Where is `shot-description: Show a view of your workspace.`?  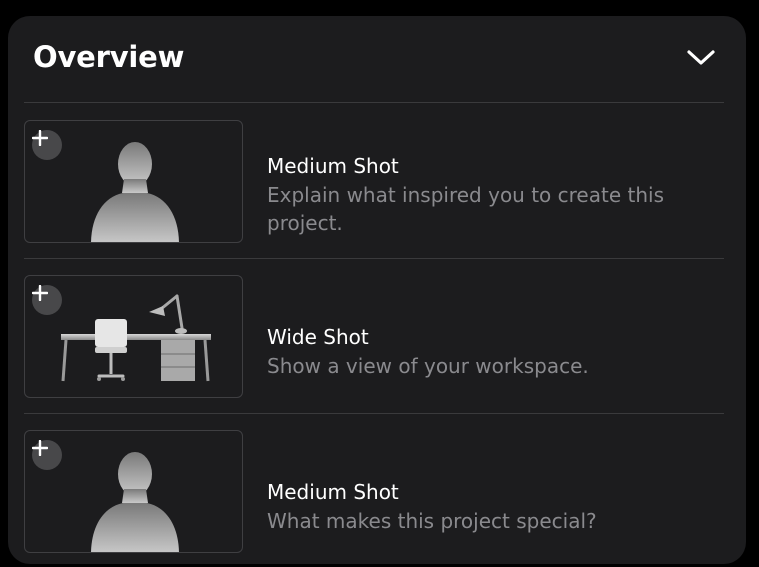
shot-description: Show a view of your workspace. is located at coordinates (428, 366).